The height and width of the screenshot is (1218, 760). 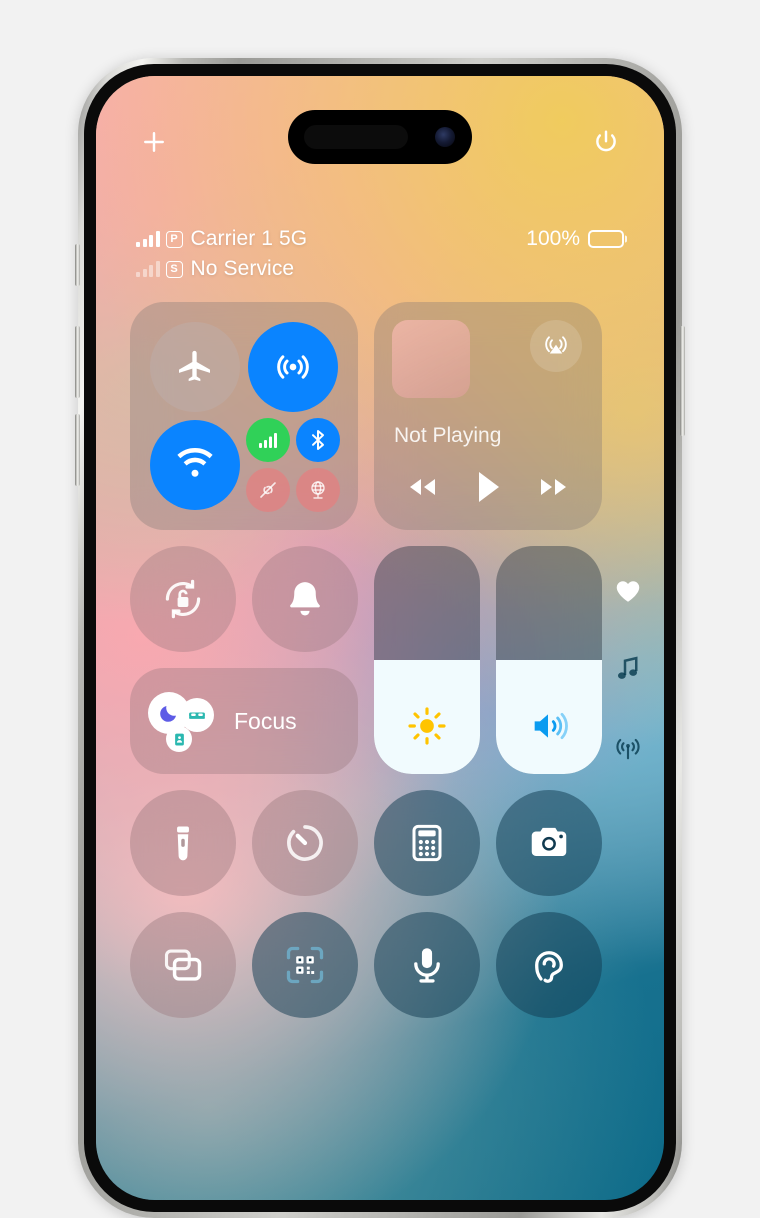 I want to click on album-artwork, so click(x=431, y=359).